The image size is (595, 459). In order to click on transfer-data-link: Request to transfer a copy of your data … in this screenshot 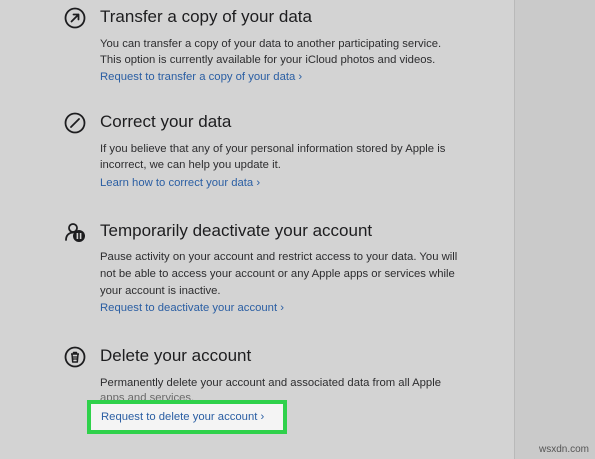, I will do `click(201, 77)`.